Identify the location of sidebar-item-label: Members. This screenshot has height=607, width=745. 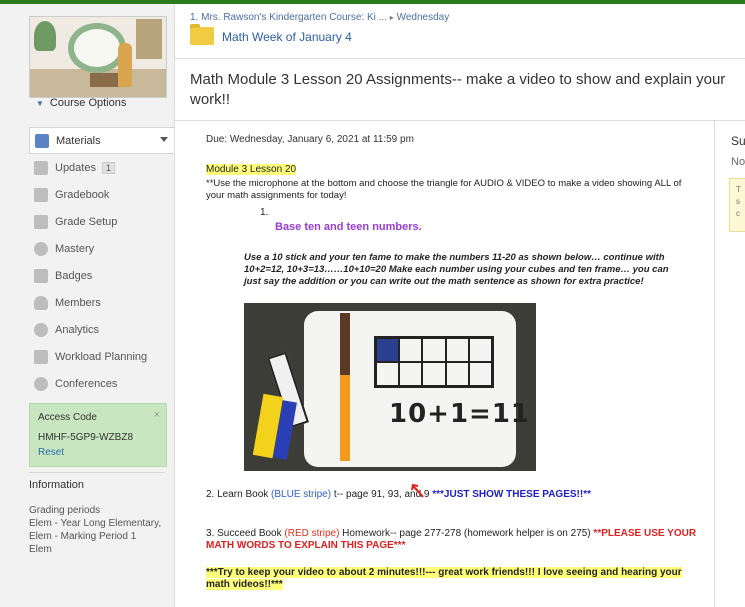
(78, 302).